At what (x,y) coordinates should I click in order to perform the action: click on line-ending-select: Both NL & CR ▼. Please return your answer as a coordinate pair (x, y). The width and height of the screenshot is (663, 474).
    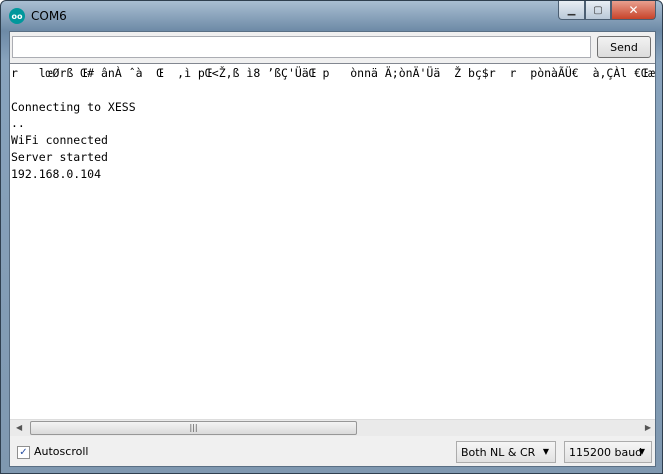
    Looking at the image, I should click on (506, 452).